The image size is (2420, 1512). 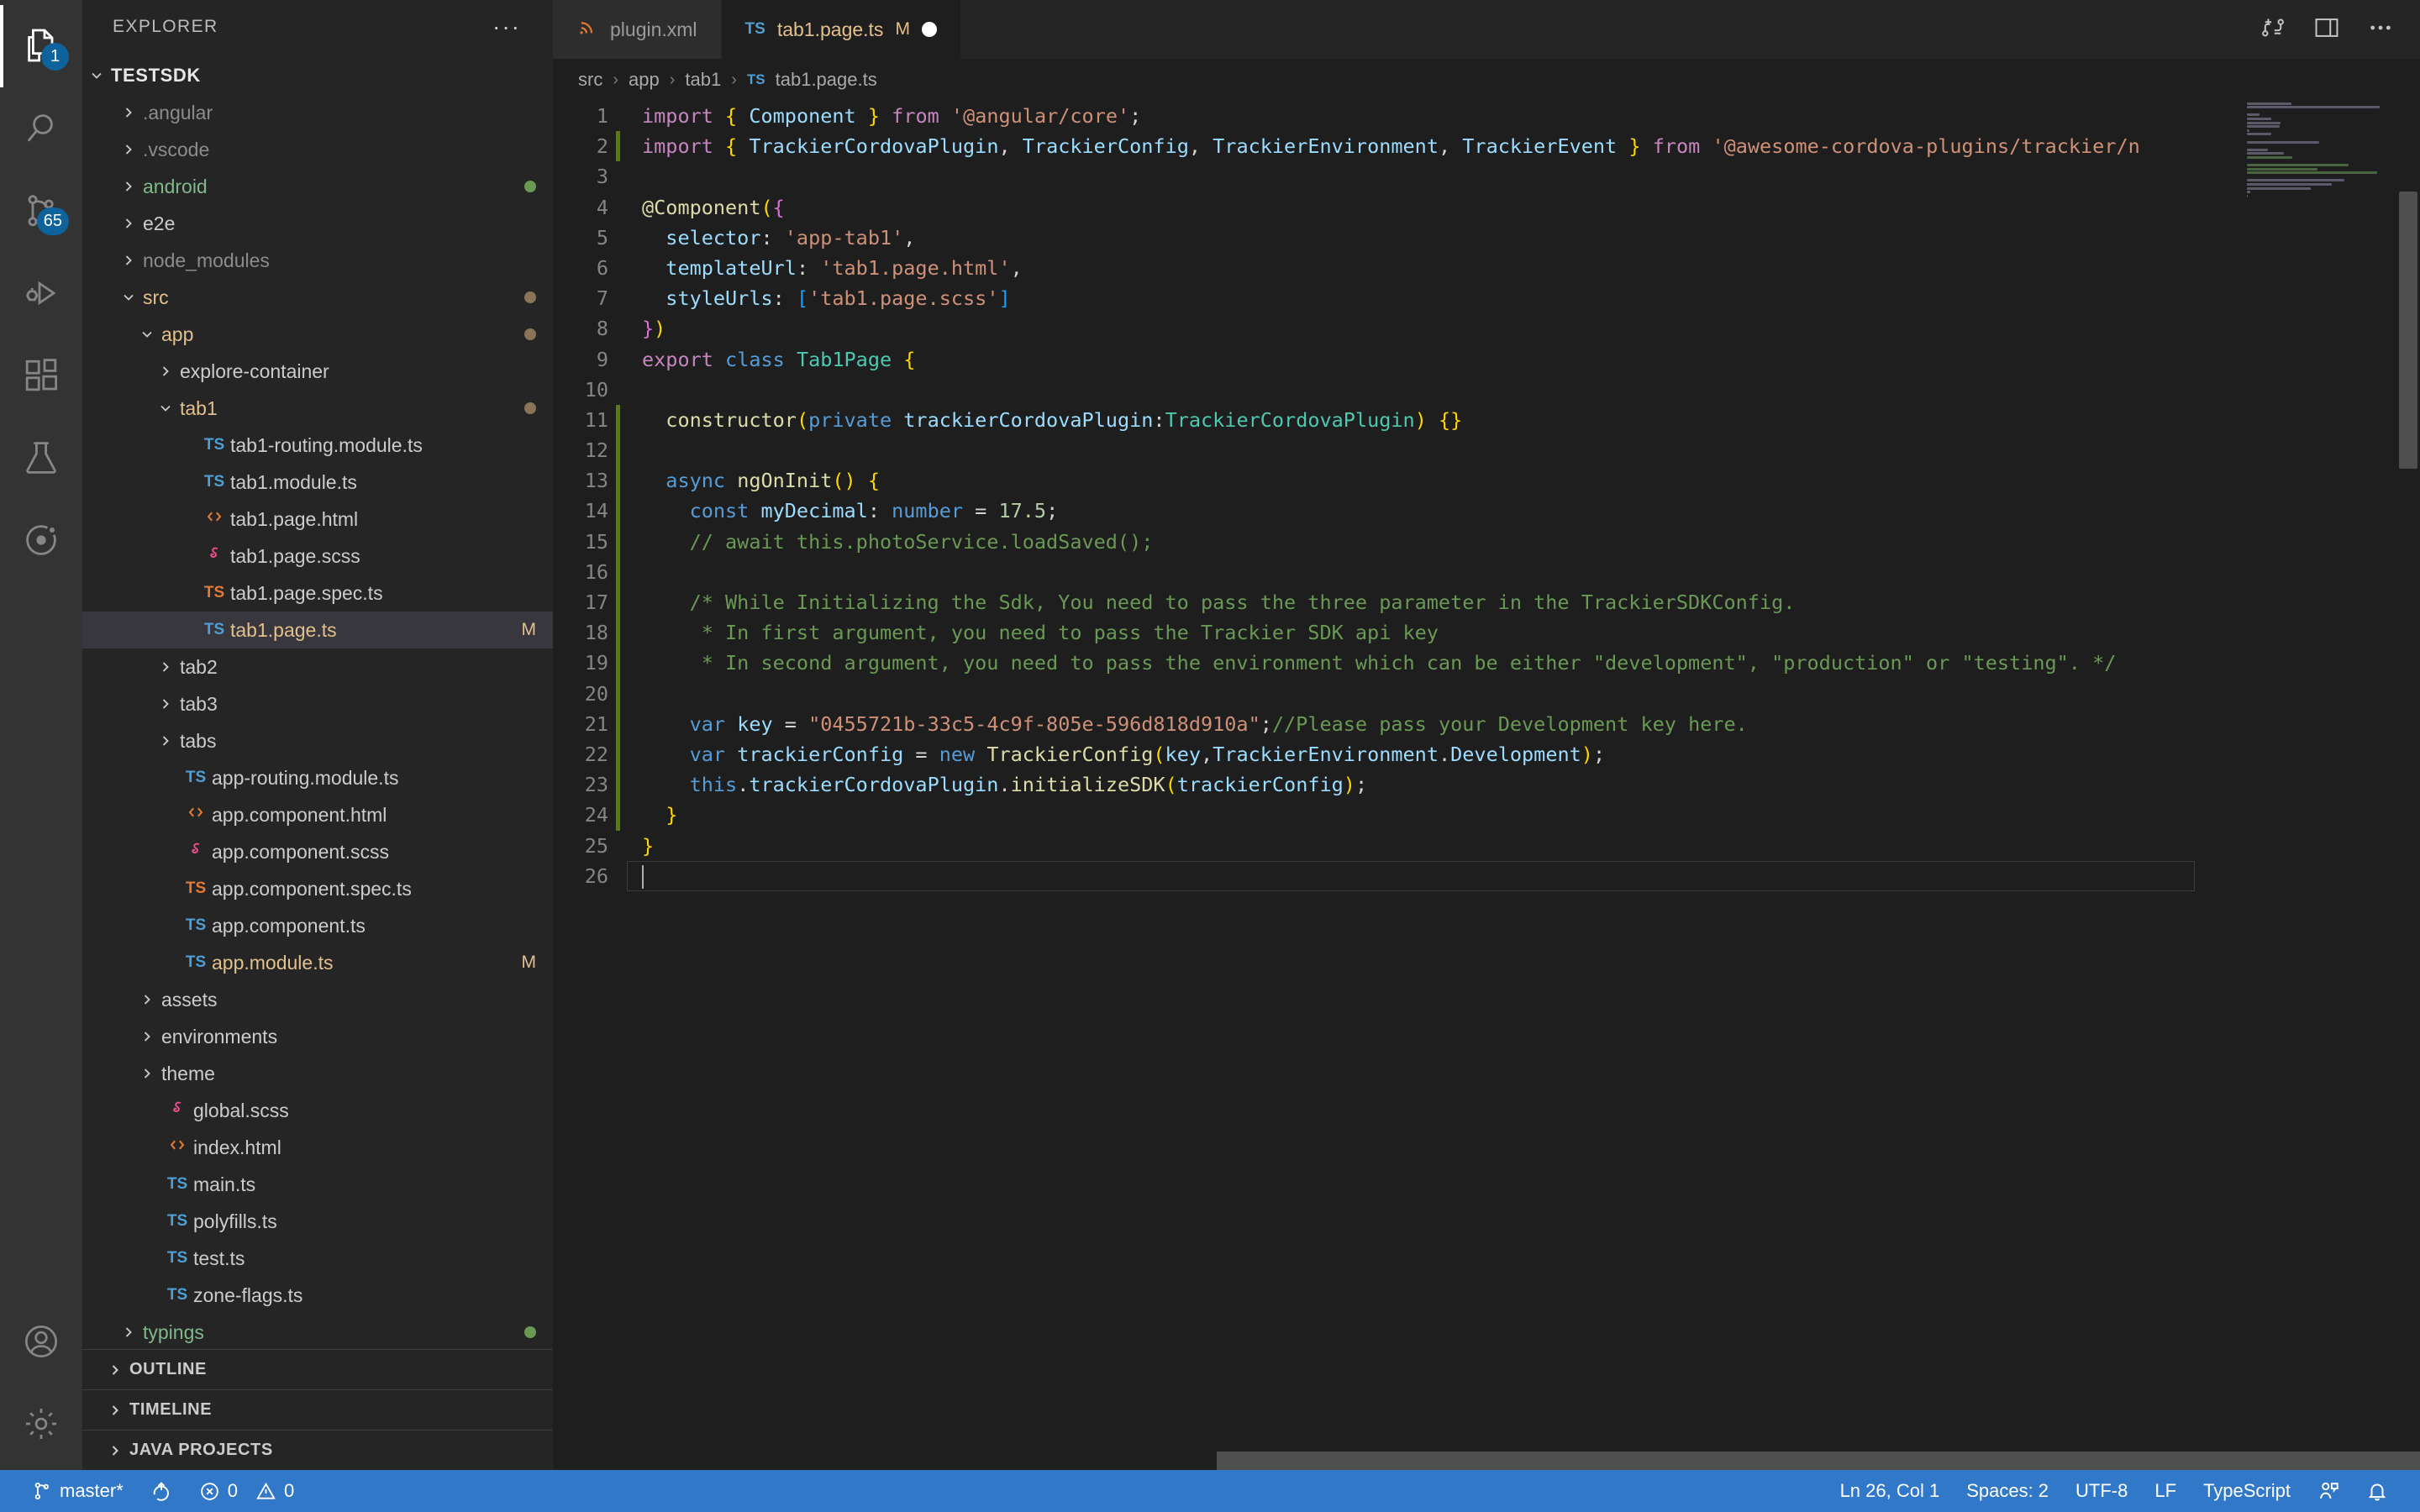 I want to click on activity-item-settings, so click(x=41, y=1424).